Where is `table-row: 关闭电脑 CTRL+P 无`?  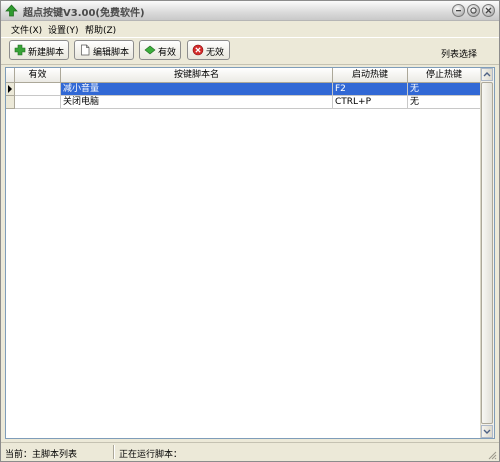 table-row: 关闭电脑 CTRL+P 无 is located at coordinates (243, 102).